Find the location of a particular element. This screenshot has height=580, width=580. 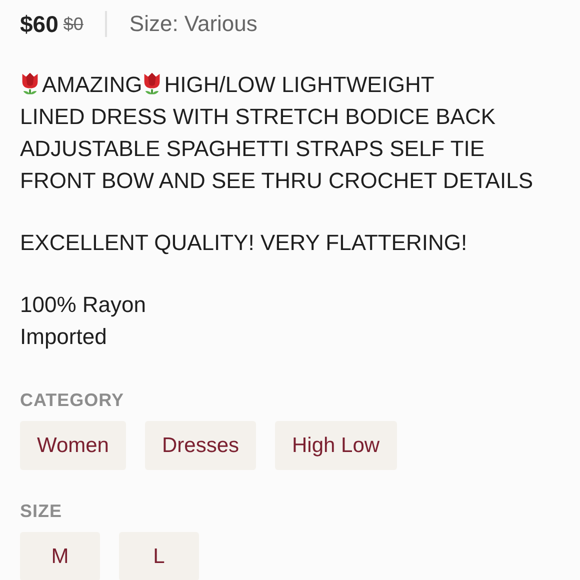

description-text: LINED DRESS WITH STRETCH BODICE BACK is located at coordinates (258, 116).